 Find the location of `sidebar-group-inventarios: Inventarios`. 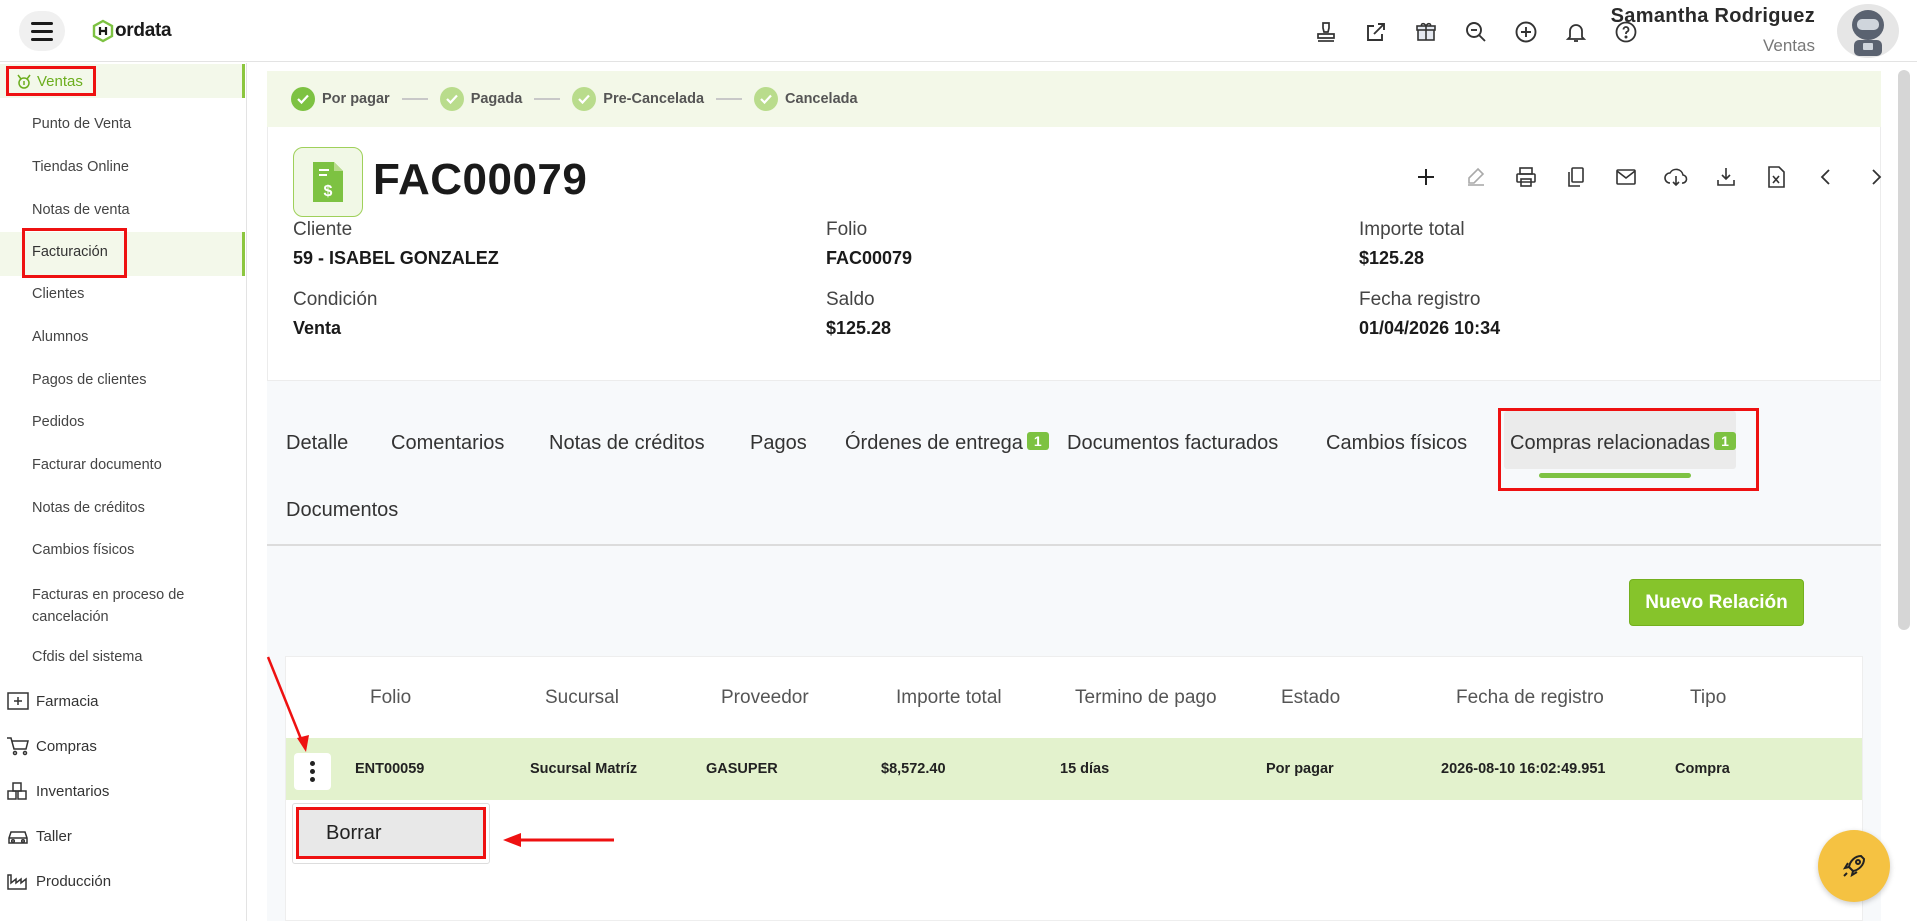

sidebar-group-inventarios: Inventarios is located at coordinates (57, 791).